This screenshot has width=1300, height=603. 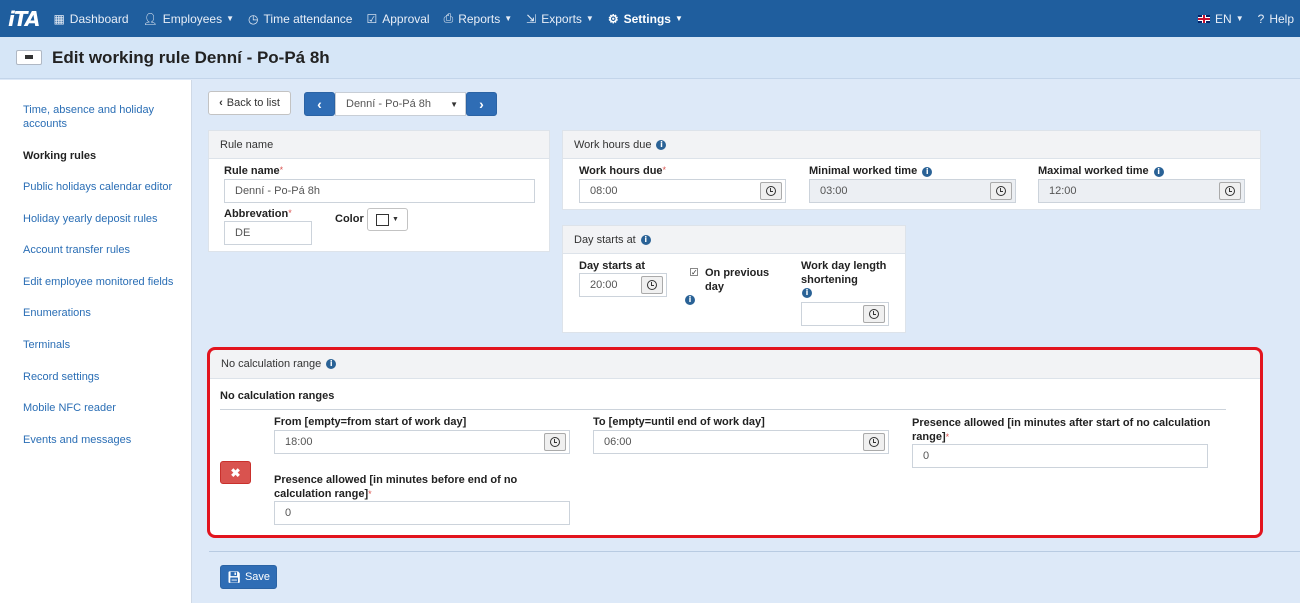 I want to click on nav-settings-label: Settings, so click(x=647, y=18).